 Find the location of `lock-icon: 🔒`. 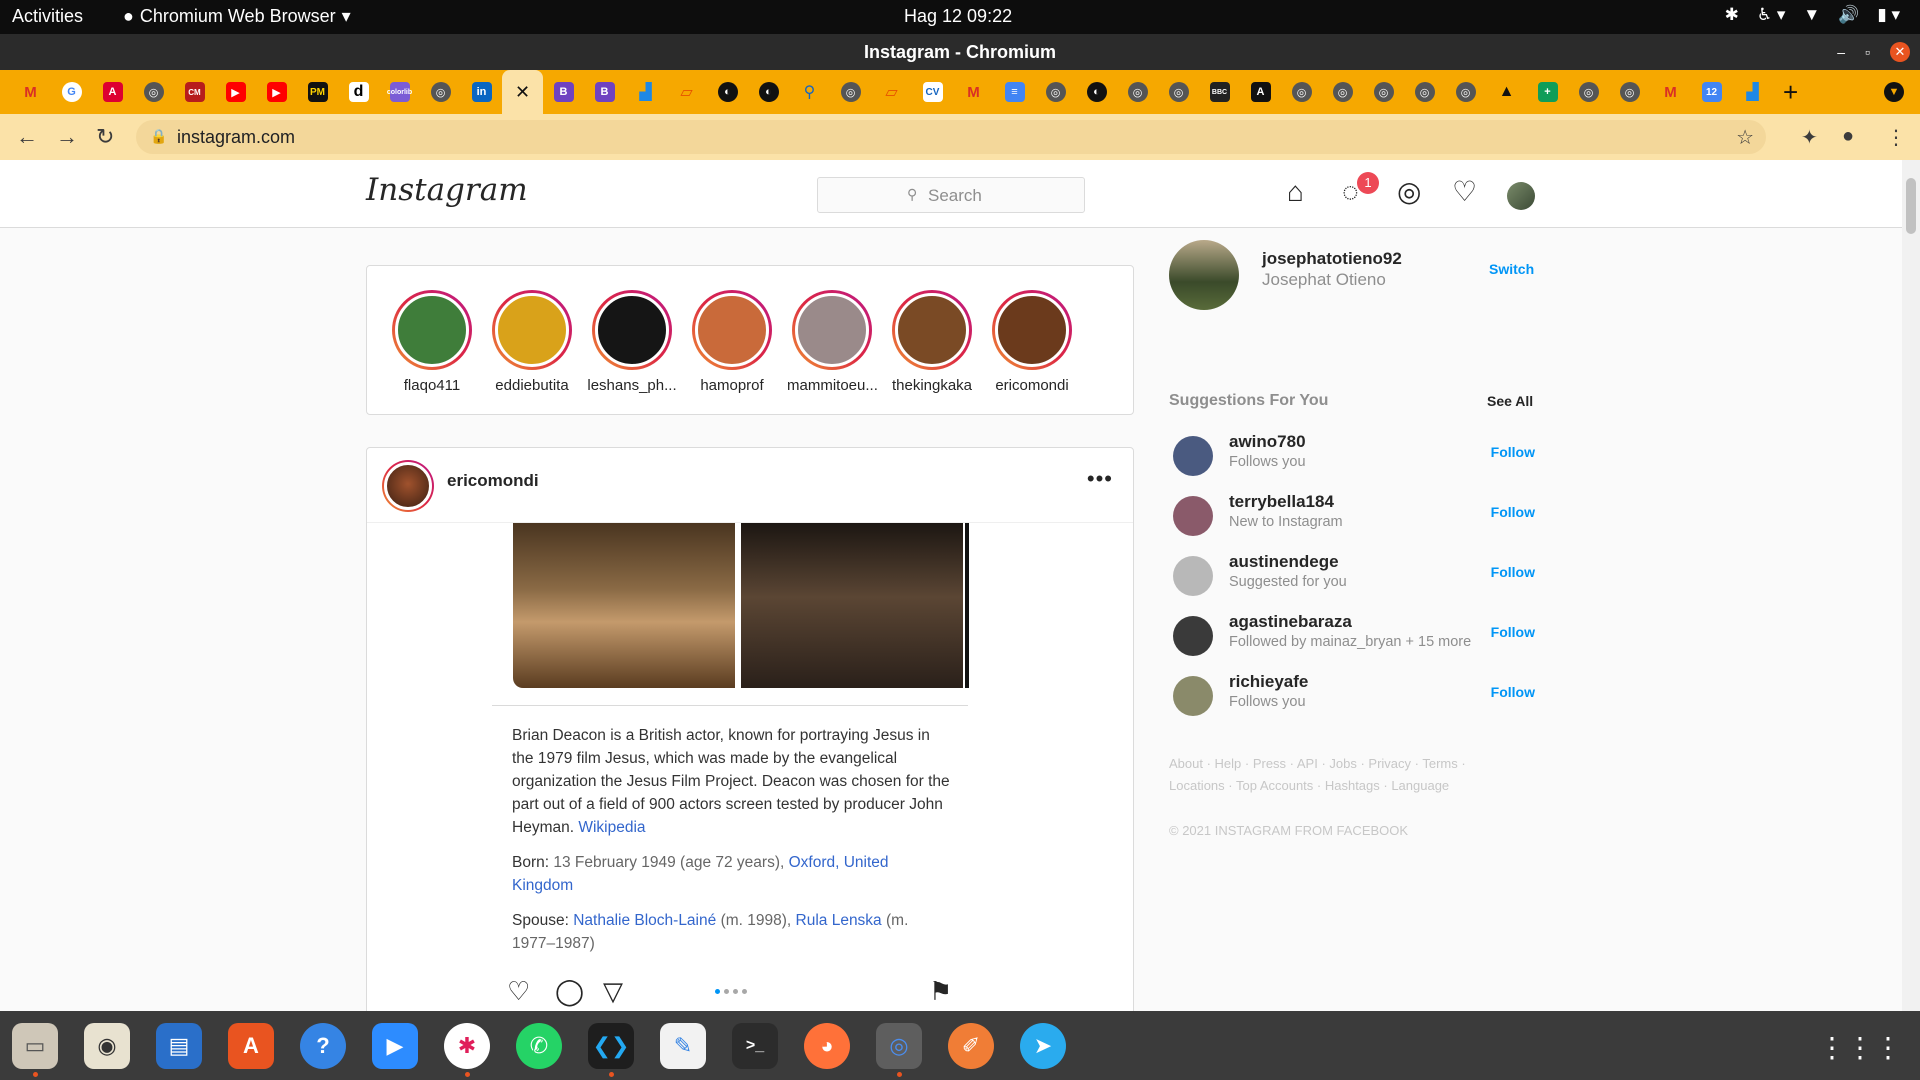

lock-icon: 🔒 is located at coordinates (158, 136).